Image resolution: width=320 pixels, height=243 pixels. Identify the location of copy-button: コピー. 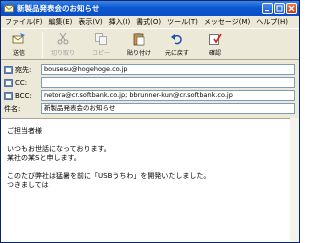
(101, 45).